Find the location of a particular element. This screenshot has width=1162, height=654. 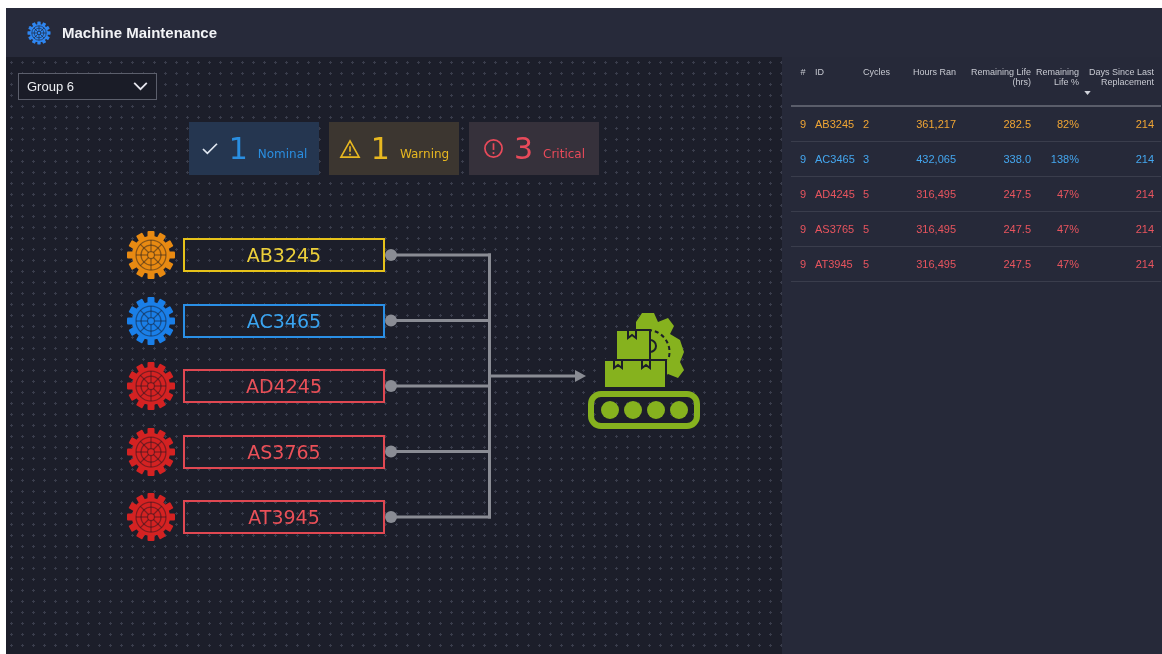

status-label: Critical is located at coordinates (564, 153).